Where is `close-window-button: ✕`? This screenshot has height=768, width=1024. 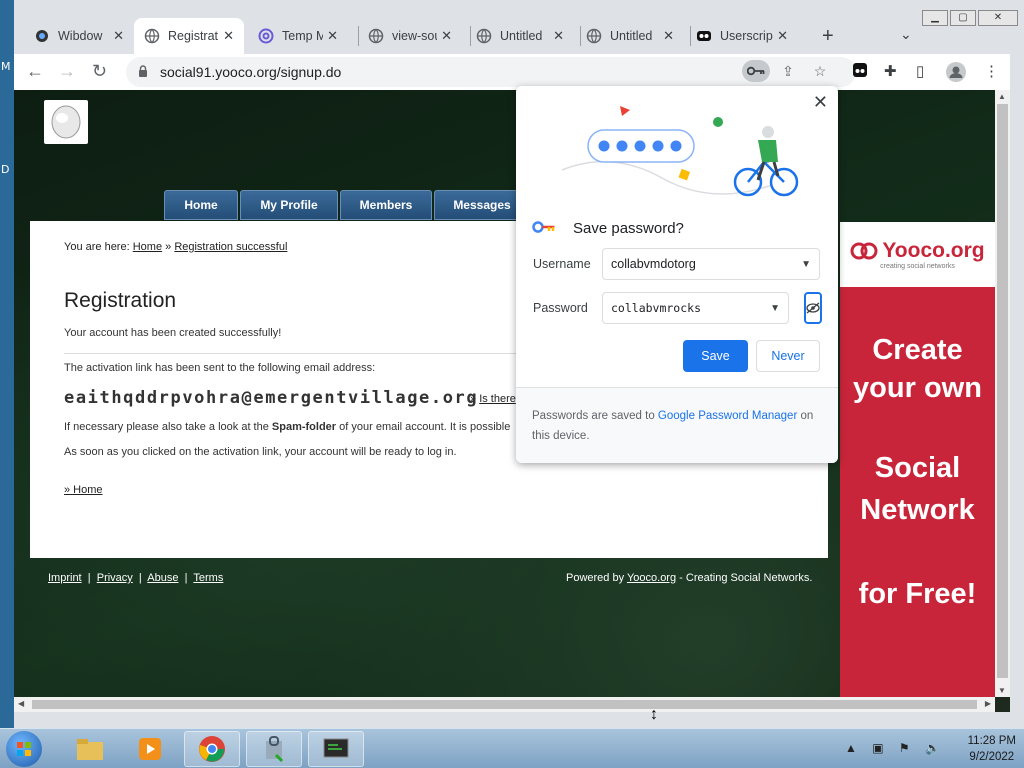 close-window-button: ✕ is located at coordinates (998, 18).